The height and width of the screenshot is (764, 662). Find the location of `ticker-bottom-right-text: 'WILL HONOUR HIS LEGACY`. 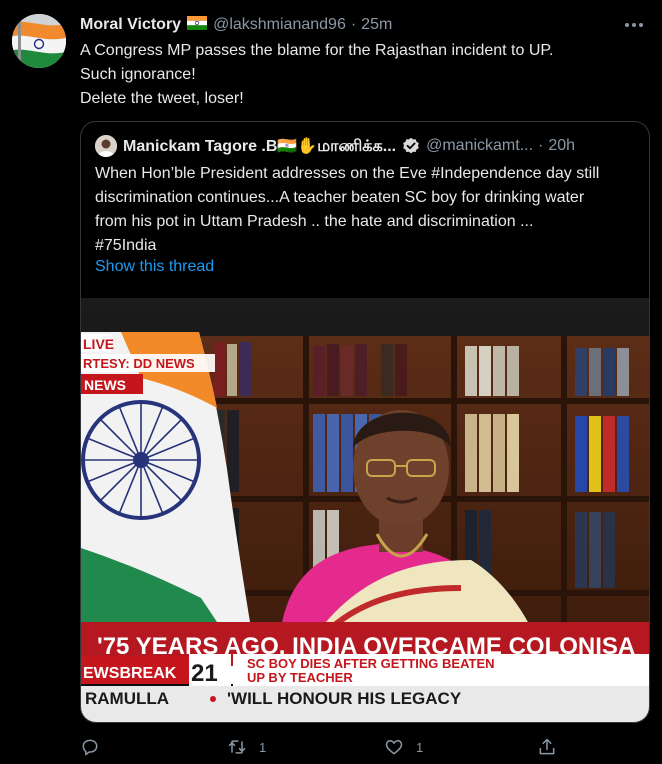

ticker-bottom-right-text: 'WILL HONOUR HIS LEGACY is located at coordinates (344, 698).